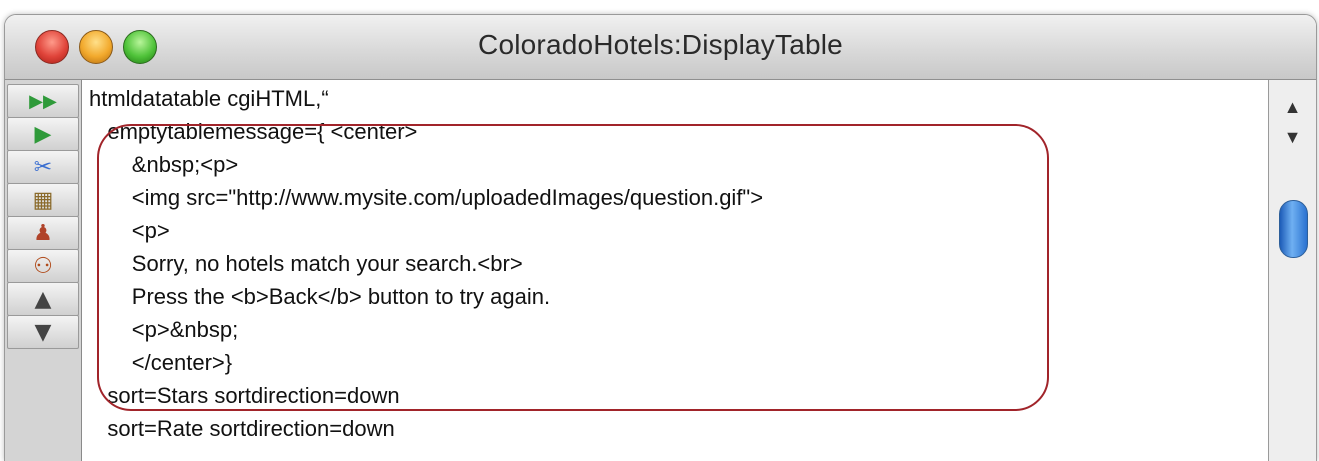  I want to click on bugs-icon: ⚇, so click(43, 266).